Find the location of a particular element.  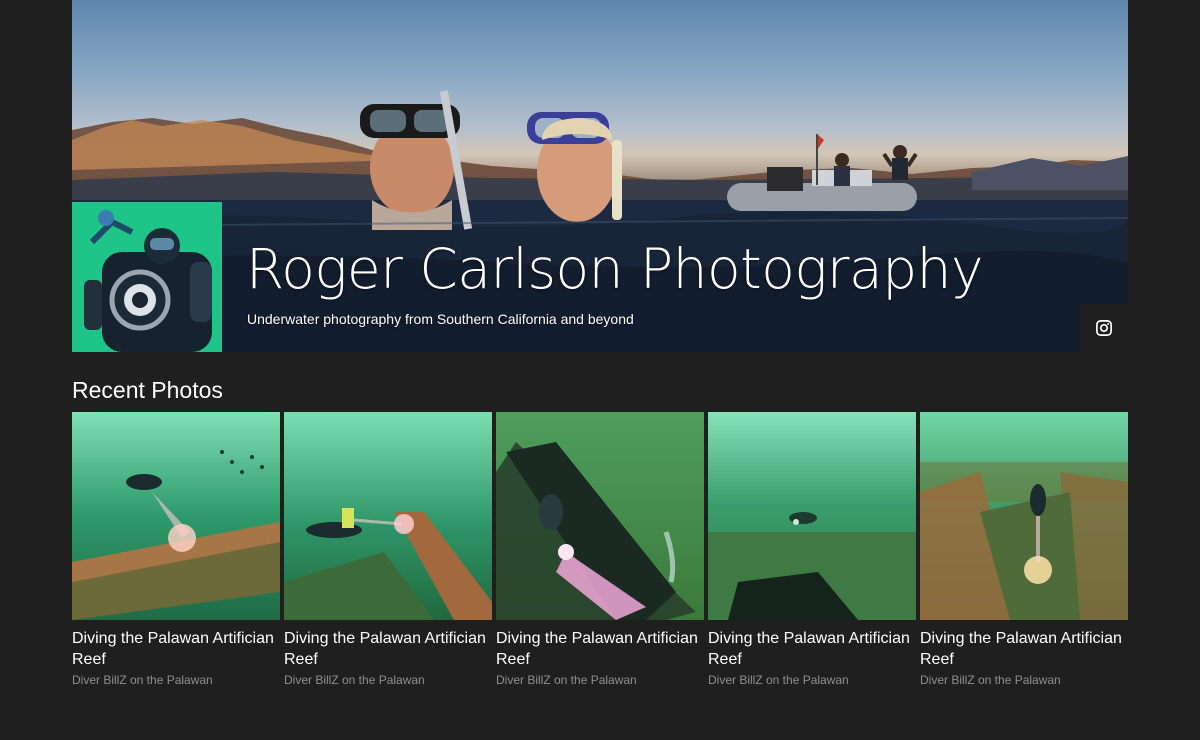

instagram-button is located at coordinates (1104, 328).